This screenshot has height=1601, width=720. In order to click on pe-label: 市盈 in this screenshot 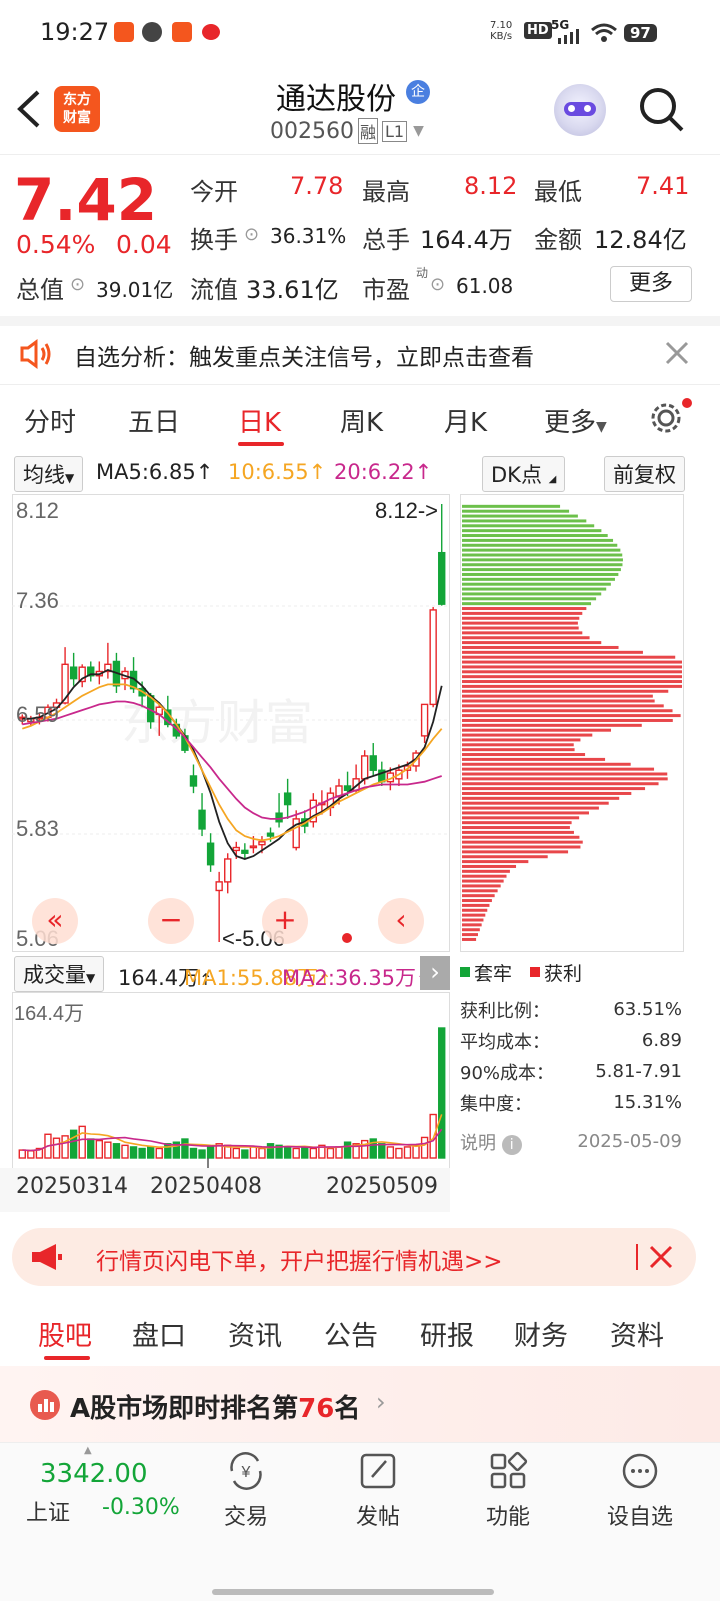, I will do `click(386, 290)`.